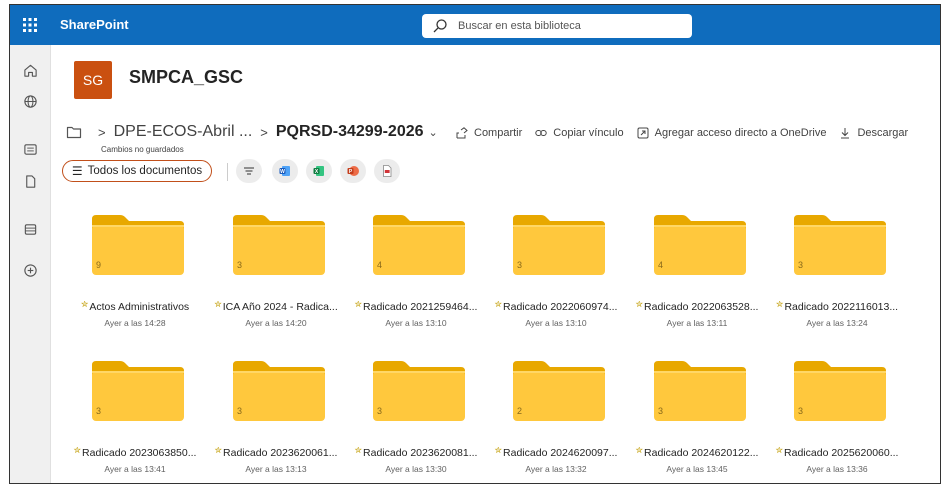 The height and width of the screenshot is (485, 943). I want to click on share-label: Compartir, so click(498, 133).